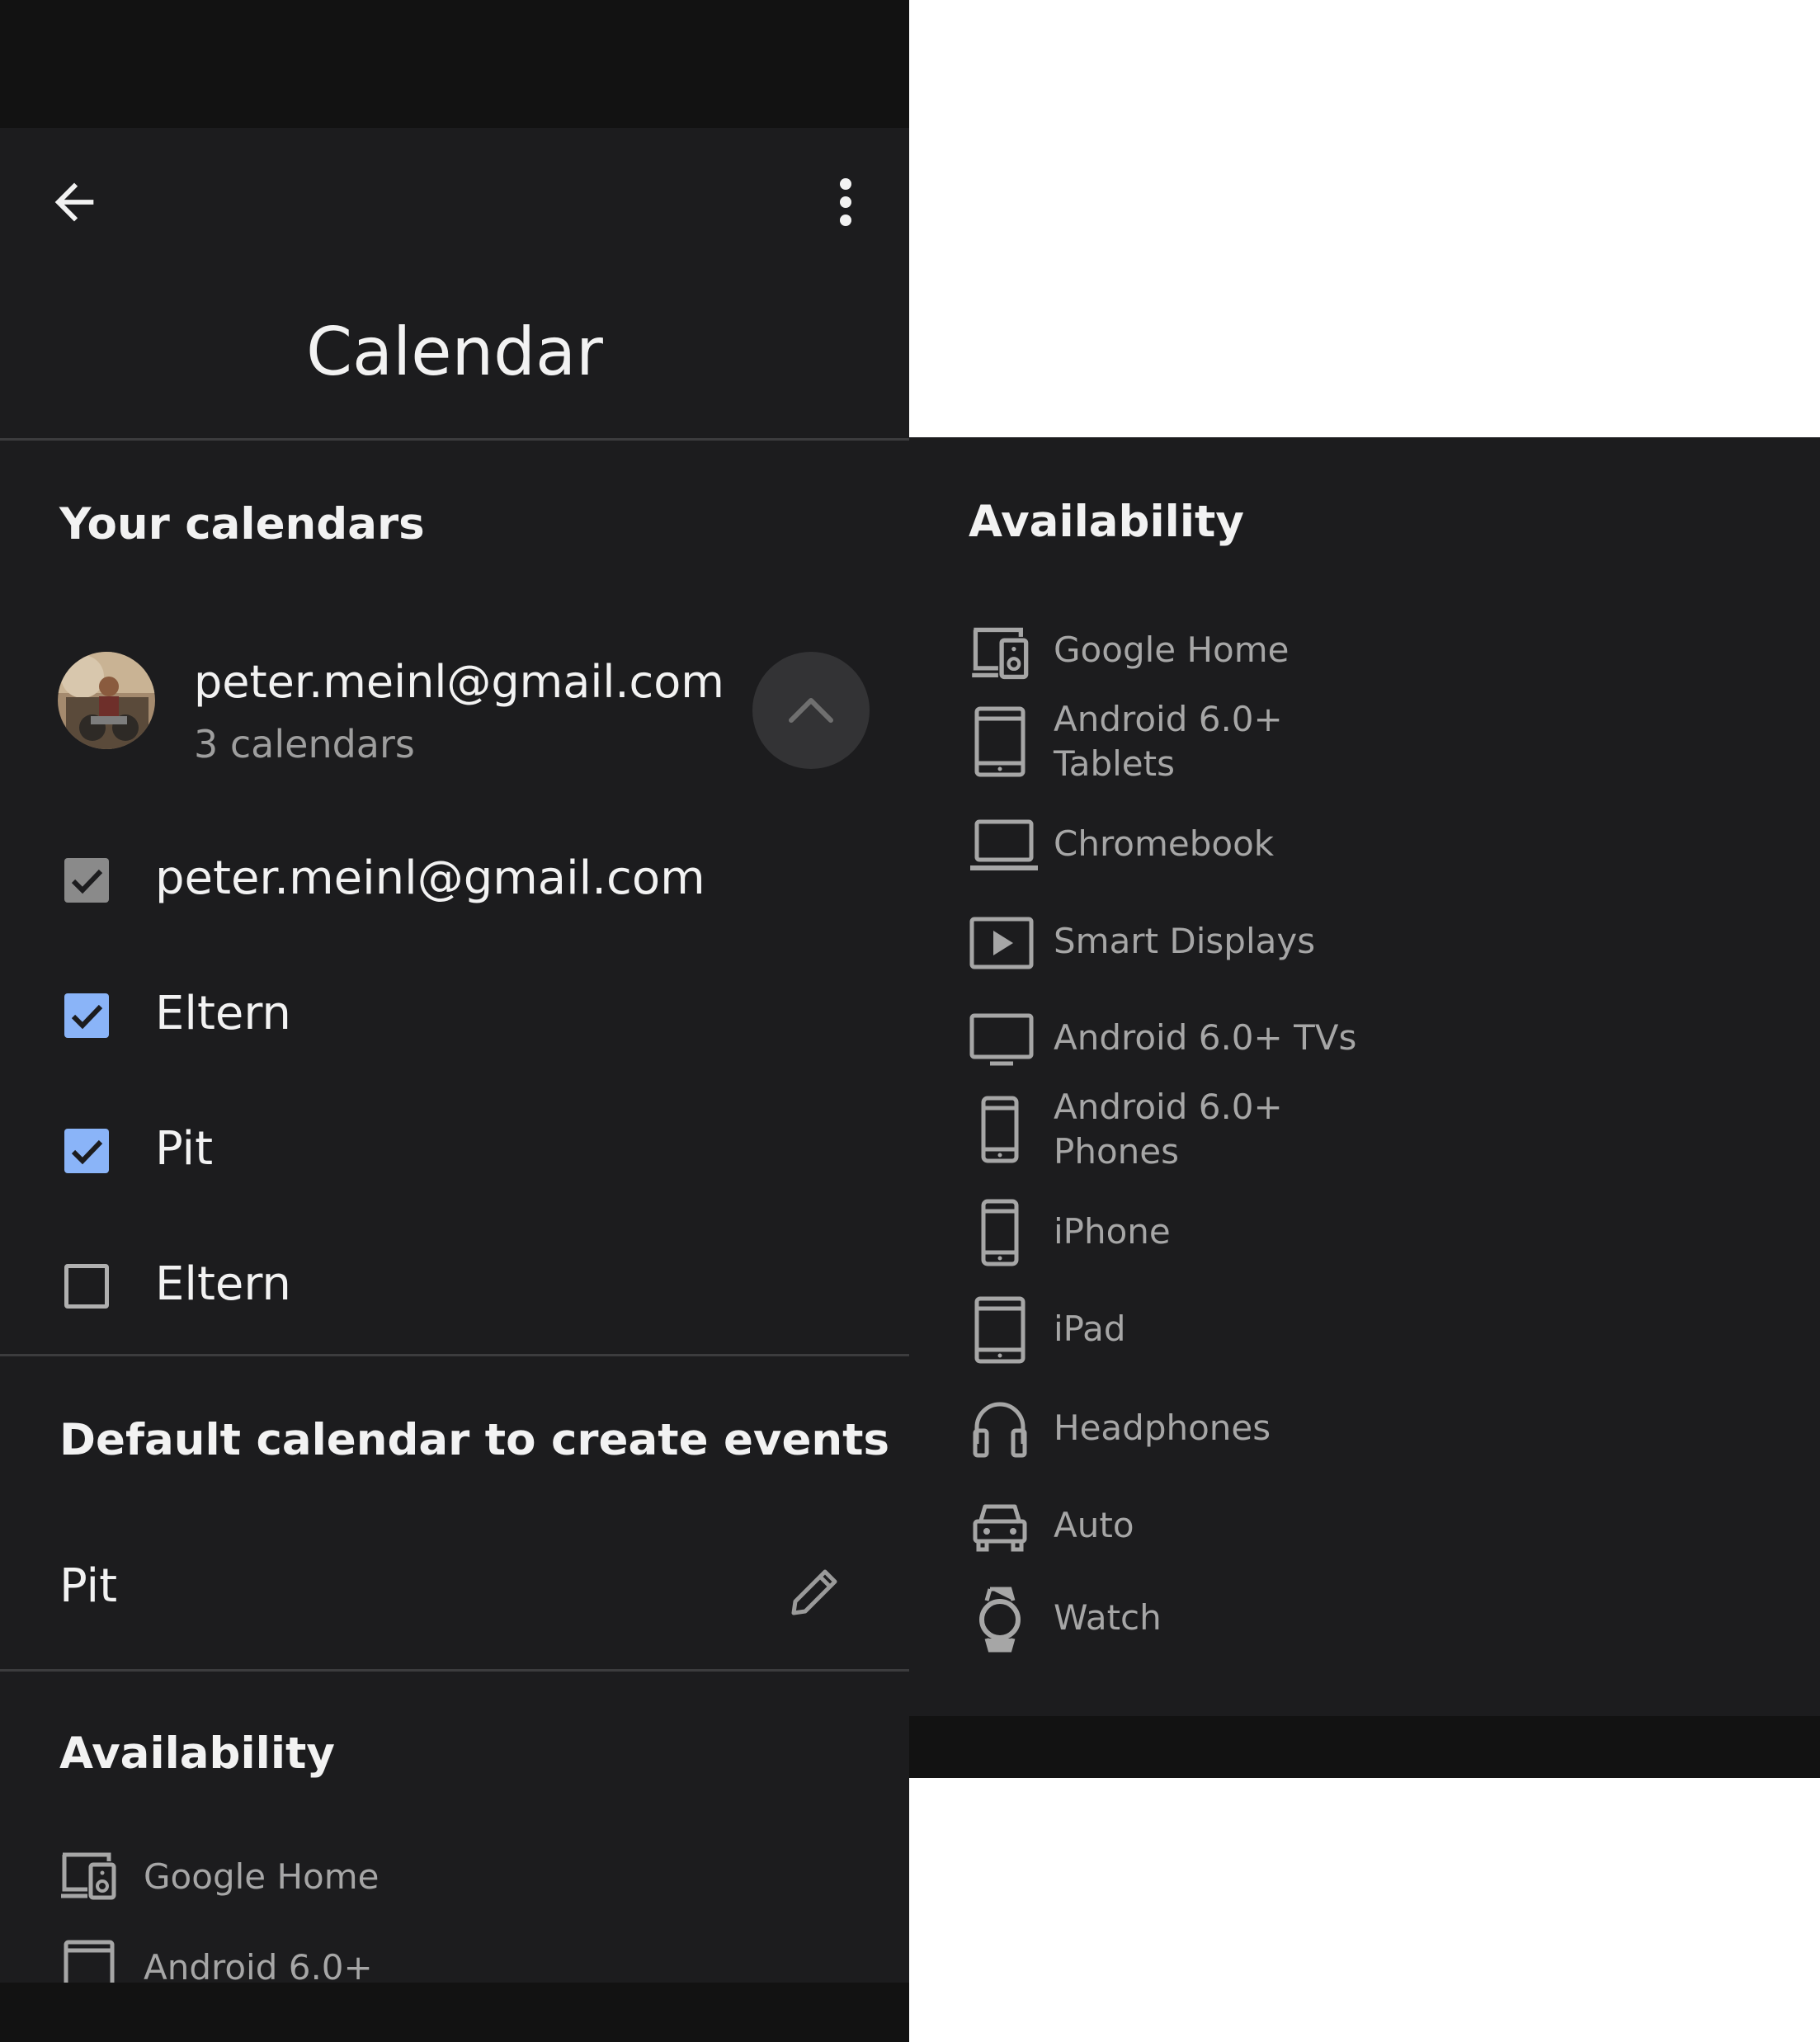 The width and height of the screenshot is (1820, 2042). I want to click on collapse-button, so click(811, 710).